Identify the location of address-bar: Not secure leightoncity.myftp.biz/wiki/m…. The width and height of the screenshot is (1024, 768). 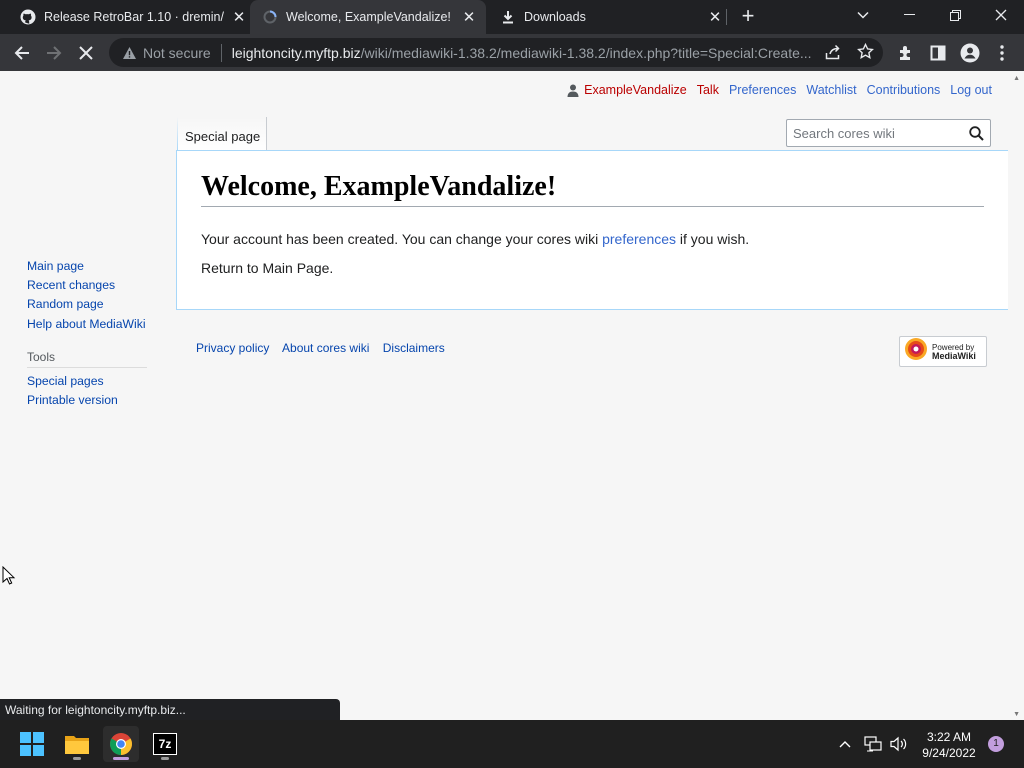
(496, 52).